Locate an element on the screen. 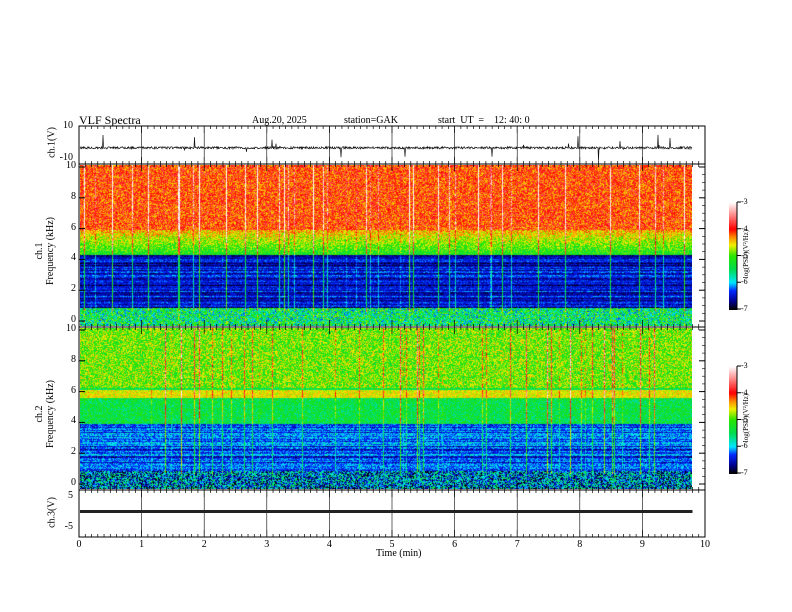 The image size is (792, 612). ch2-label: ch.2 is located at coordinates (39, 414).